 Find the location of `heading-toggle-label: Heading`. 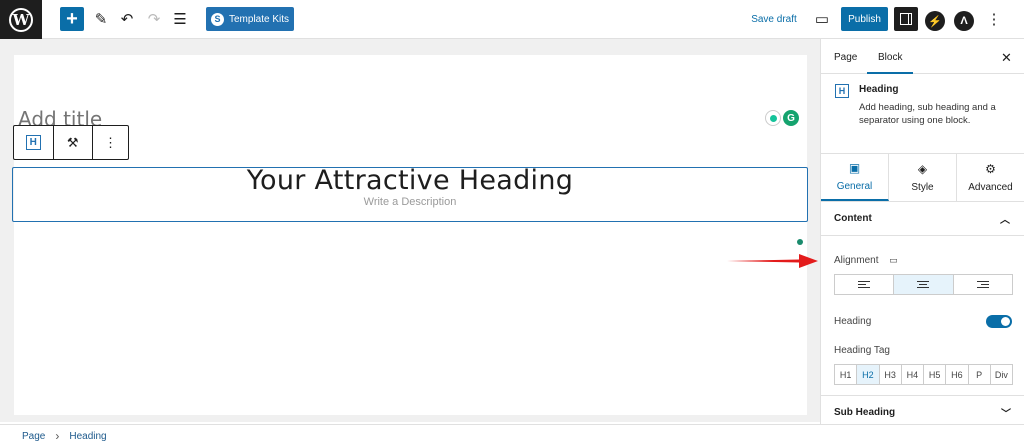

heading-toggle-label: Heading is located at coordinates (853, 321).